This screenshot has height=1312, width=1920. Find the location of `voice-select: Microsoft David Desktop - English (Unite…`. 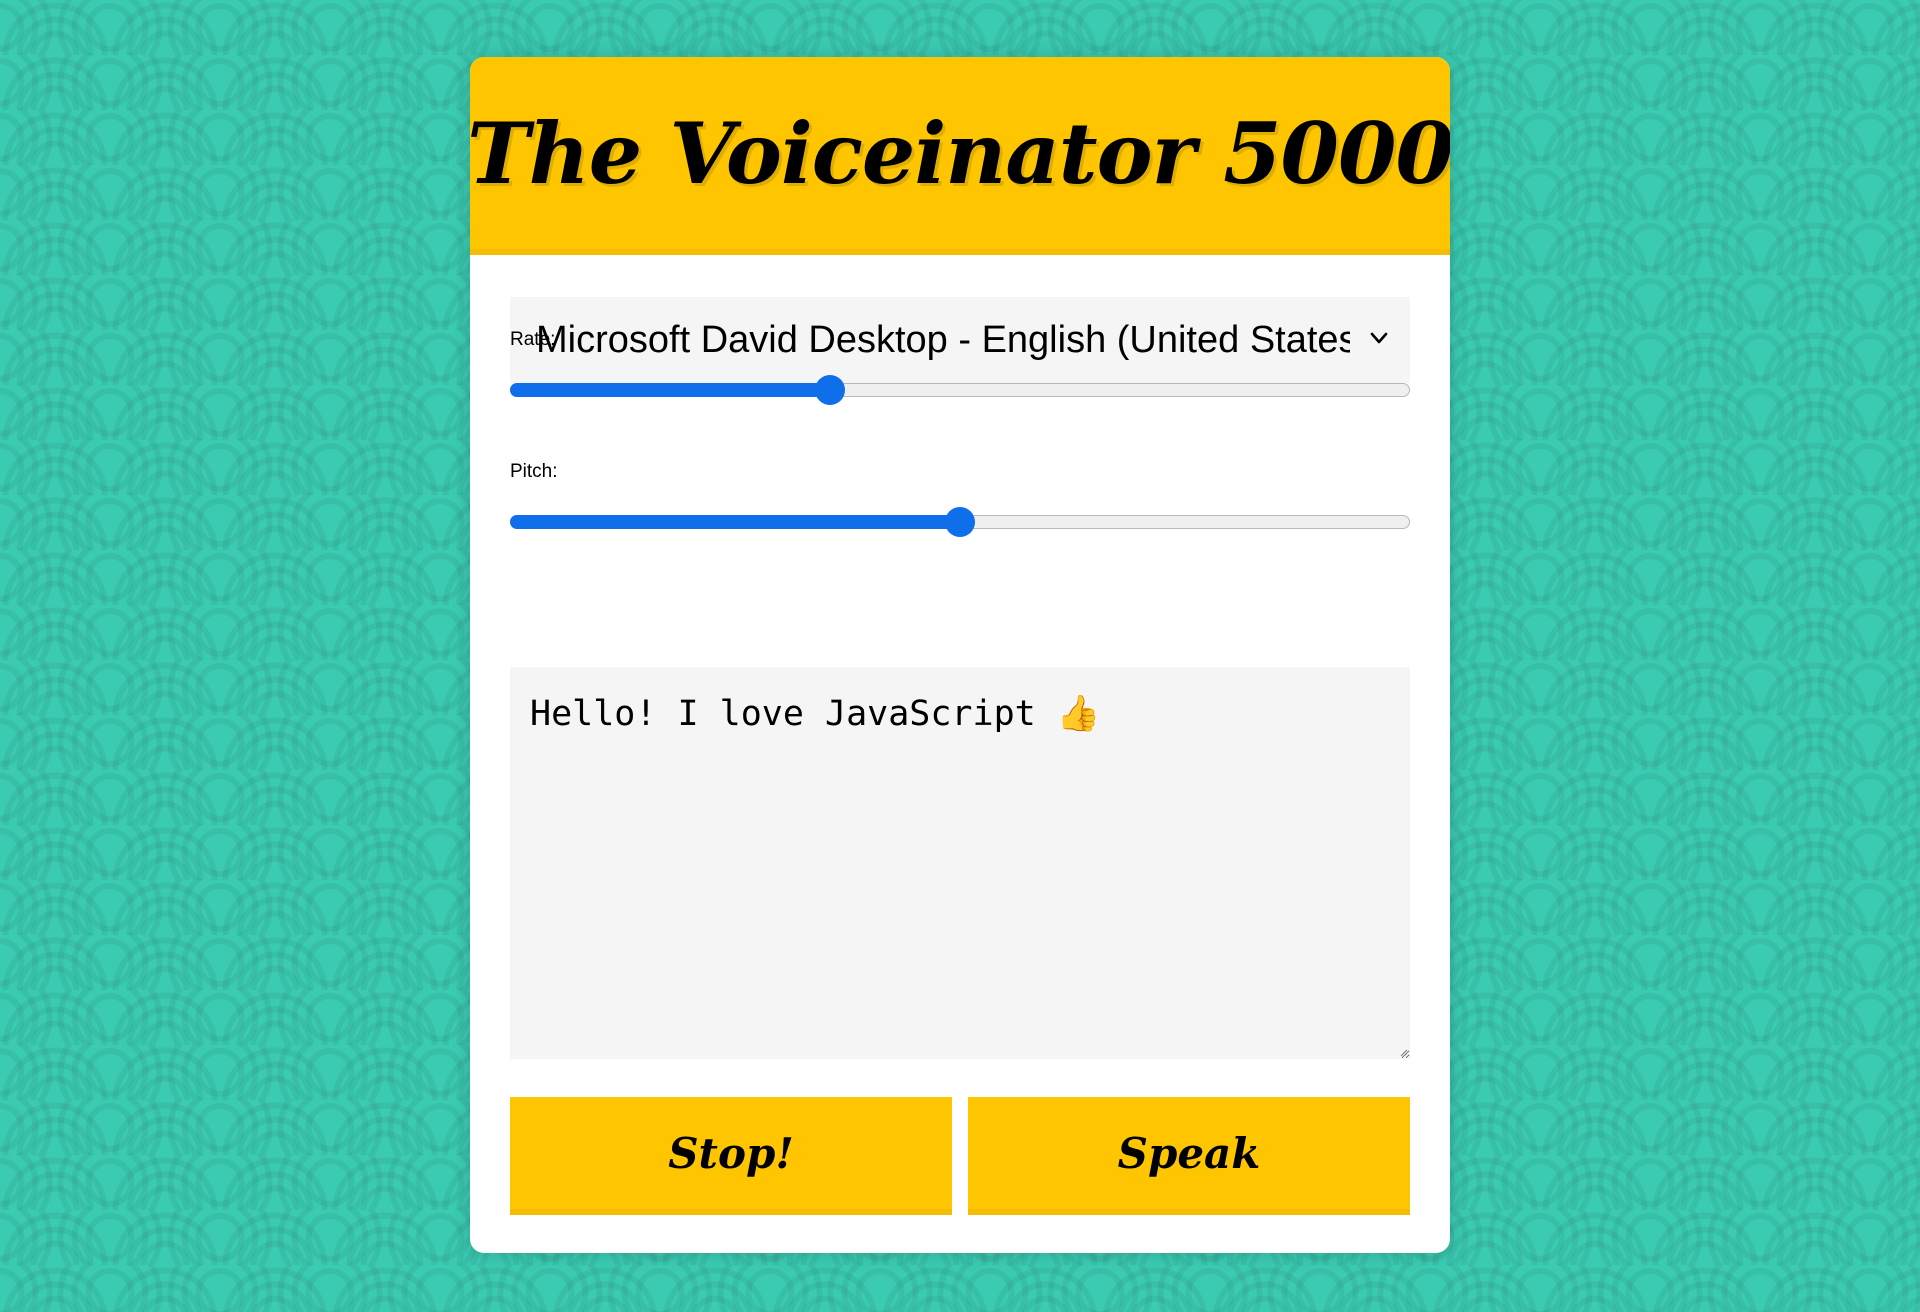

voice-select: Microsoft David Desktop - English (Unite… is located at coordinates (960, 340).